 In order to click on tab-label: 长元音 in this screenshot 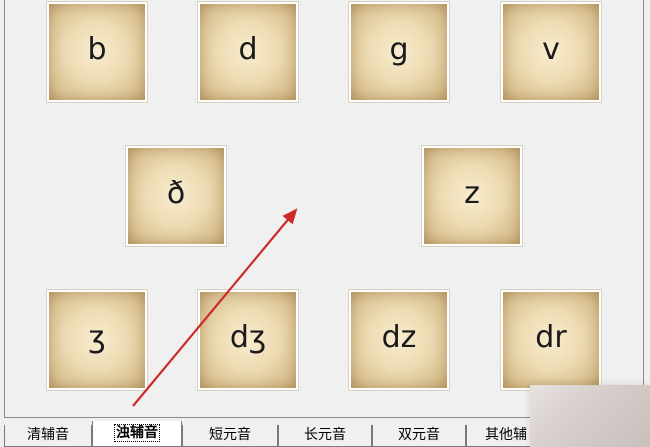, I will do `click(325, 435)`.